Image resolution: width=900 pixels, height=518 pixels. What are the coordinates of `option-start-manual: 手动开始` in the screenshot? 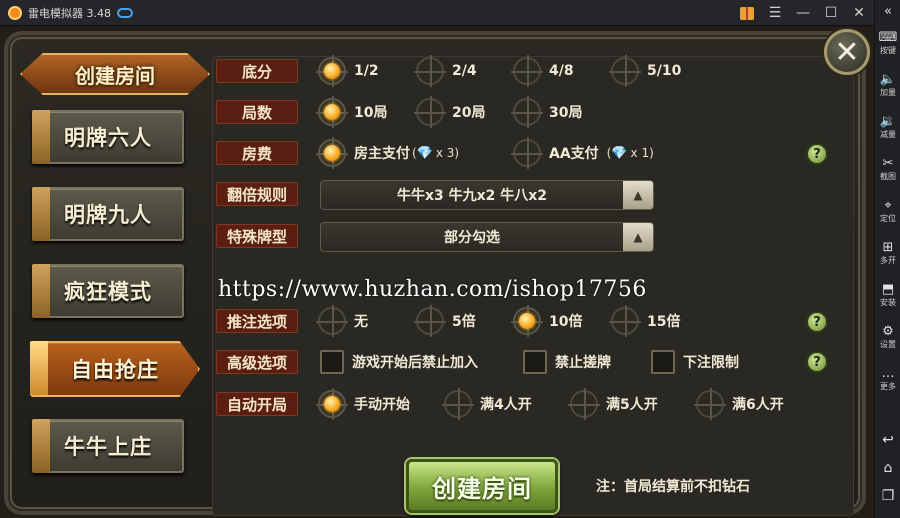 It's located at (363, 404).